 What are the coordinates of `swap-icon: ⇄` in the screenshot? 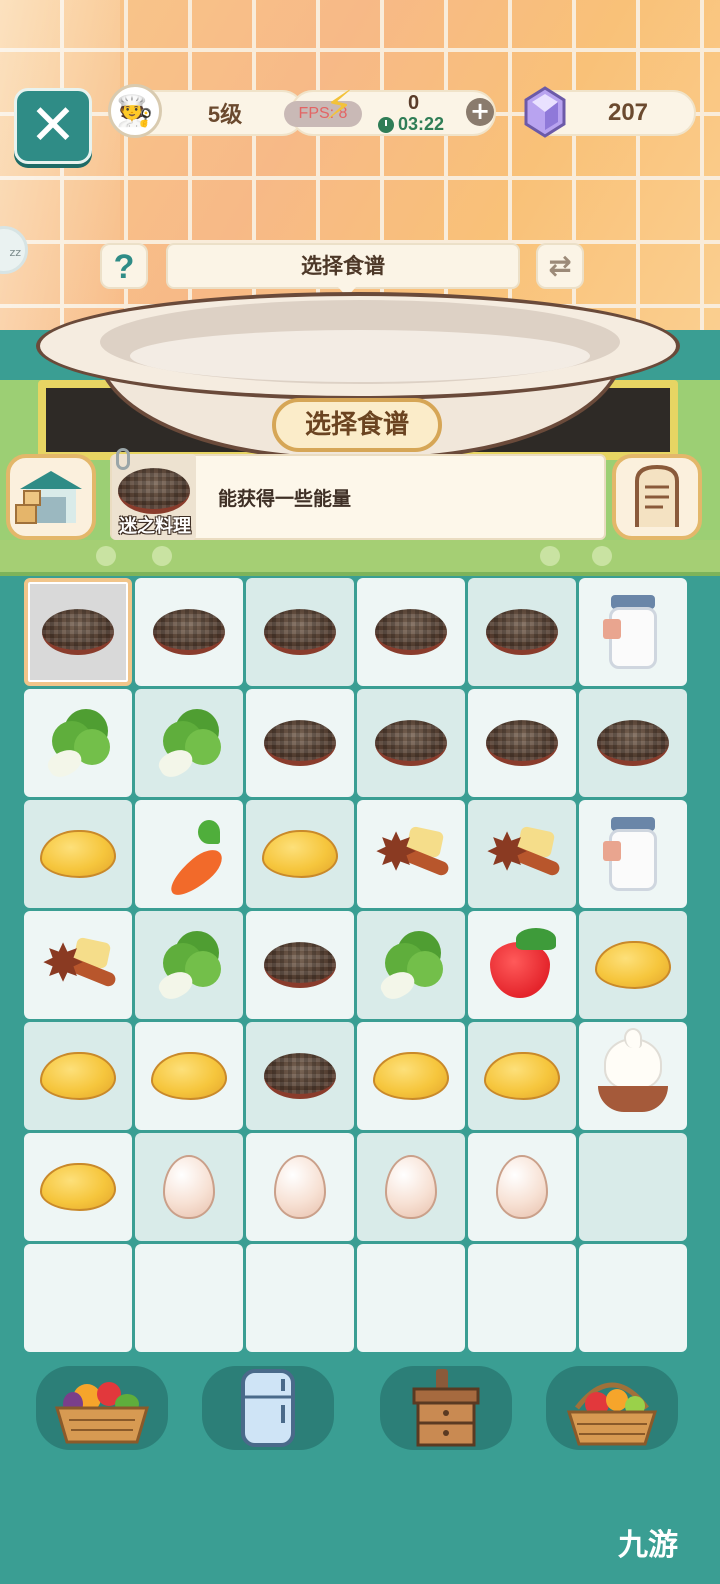 It's located at (560, 266).